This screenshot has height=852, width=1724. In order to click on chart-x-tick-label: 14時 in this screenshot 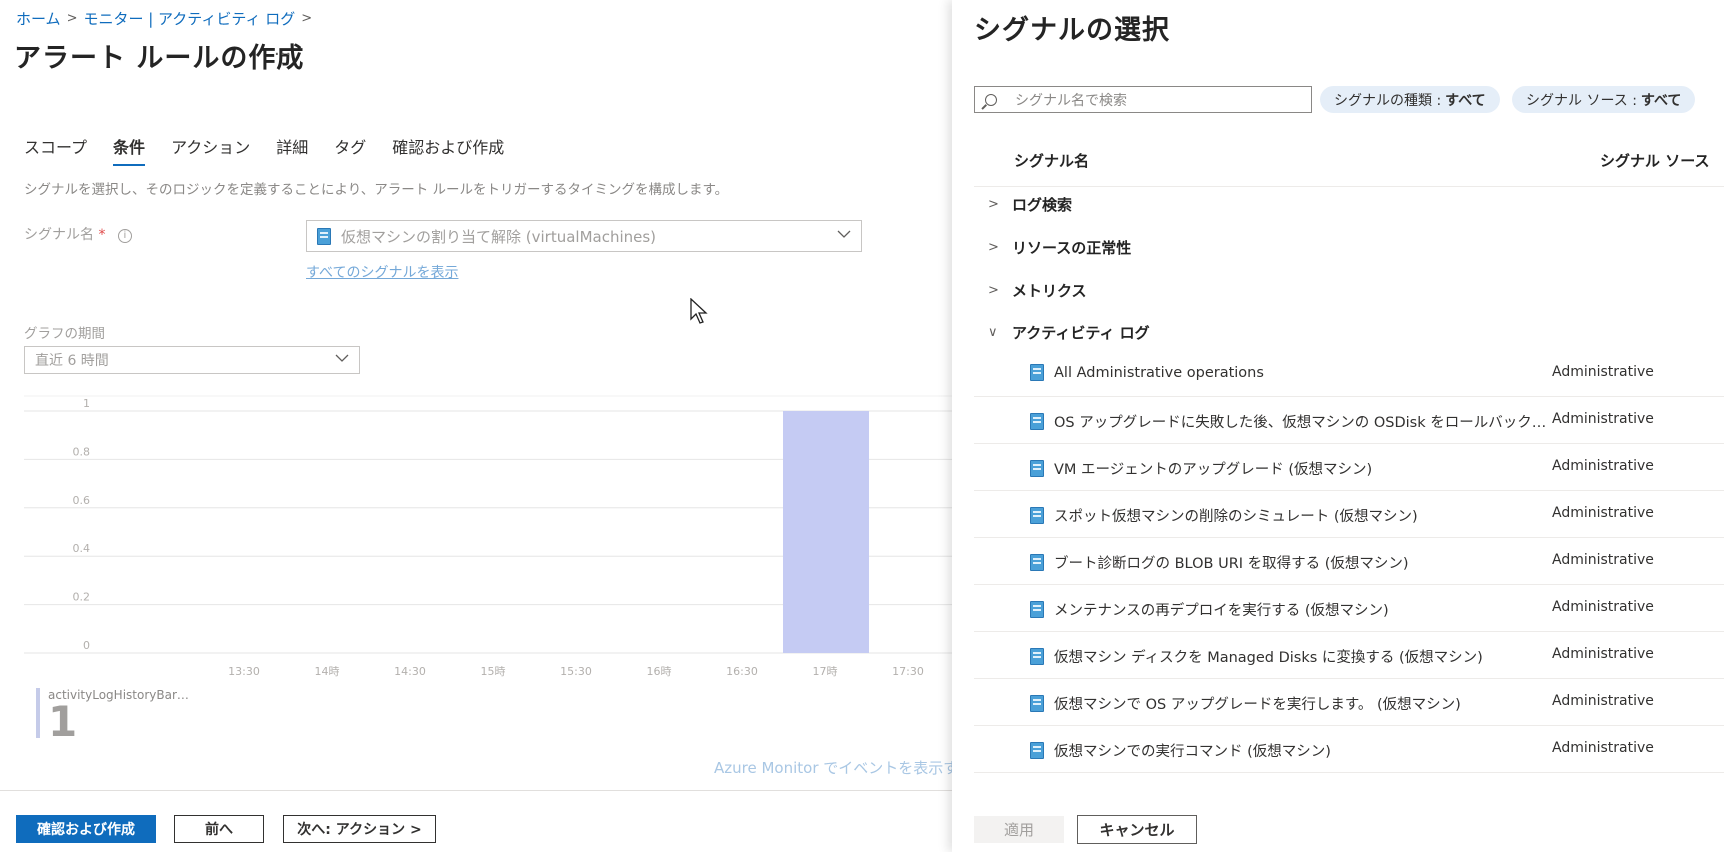, I will do `click(327, 671)`.